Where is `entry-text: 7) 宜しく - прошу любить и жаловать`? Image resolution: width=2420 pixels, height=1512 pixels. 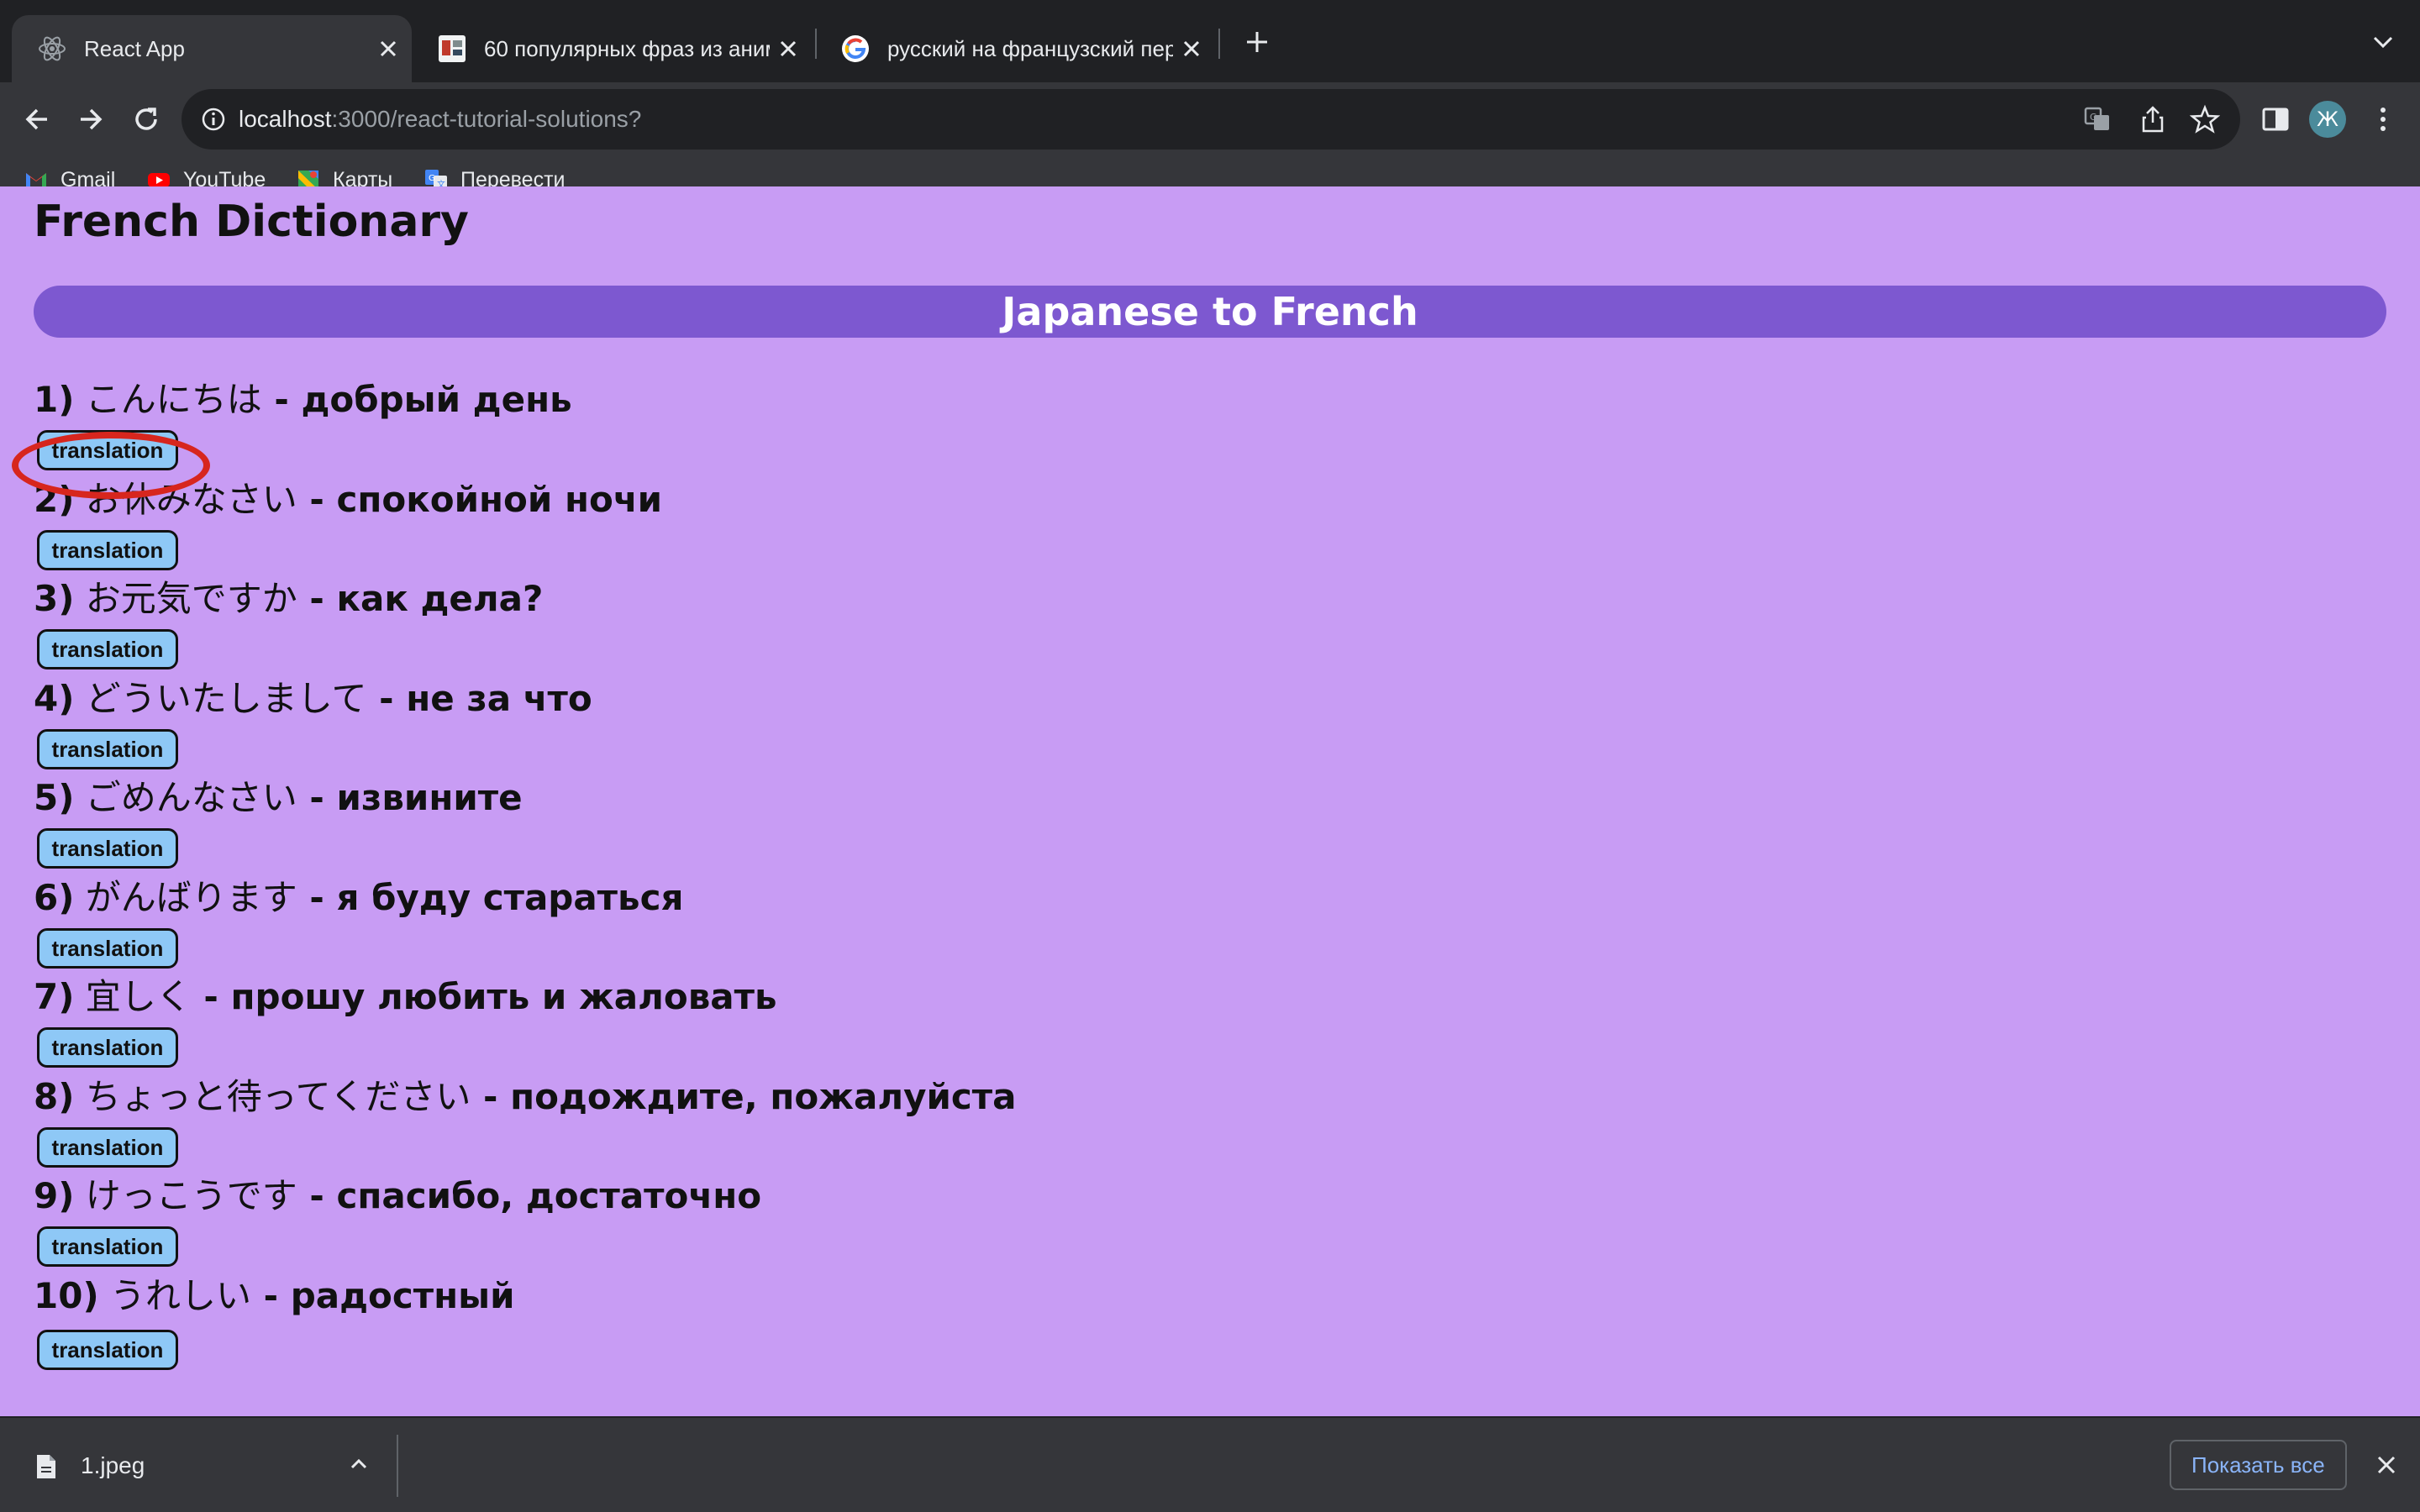 entry-text: 7) 宜しく - прошу любить и жаловать is located at coordinates (405, 997).